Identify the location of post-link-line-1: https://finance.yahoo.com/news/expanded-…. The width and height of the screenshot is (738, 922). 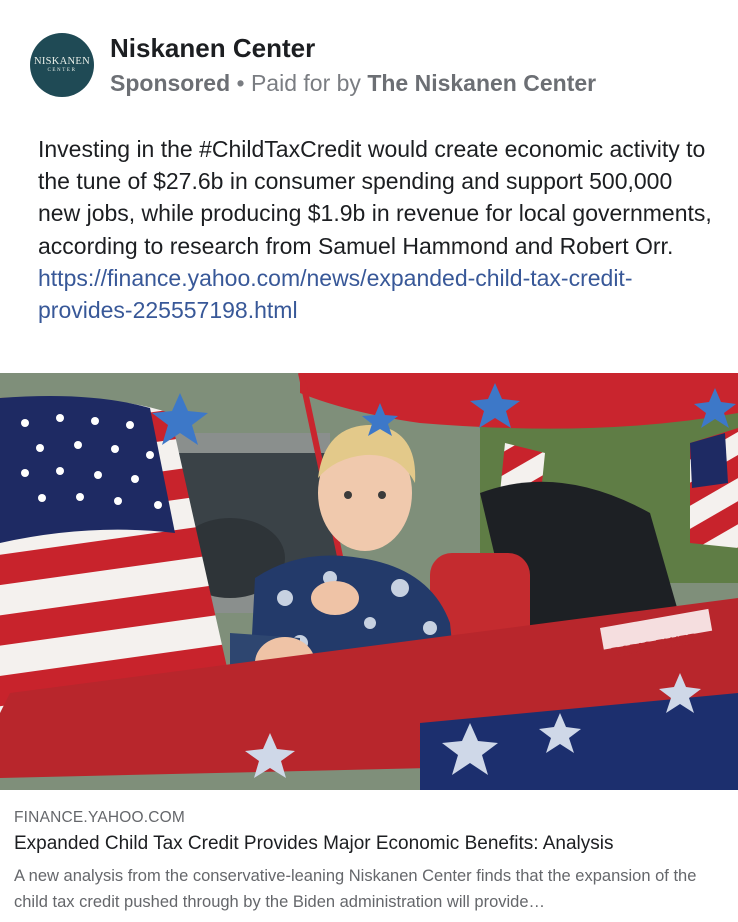
(335, 277).